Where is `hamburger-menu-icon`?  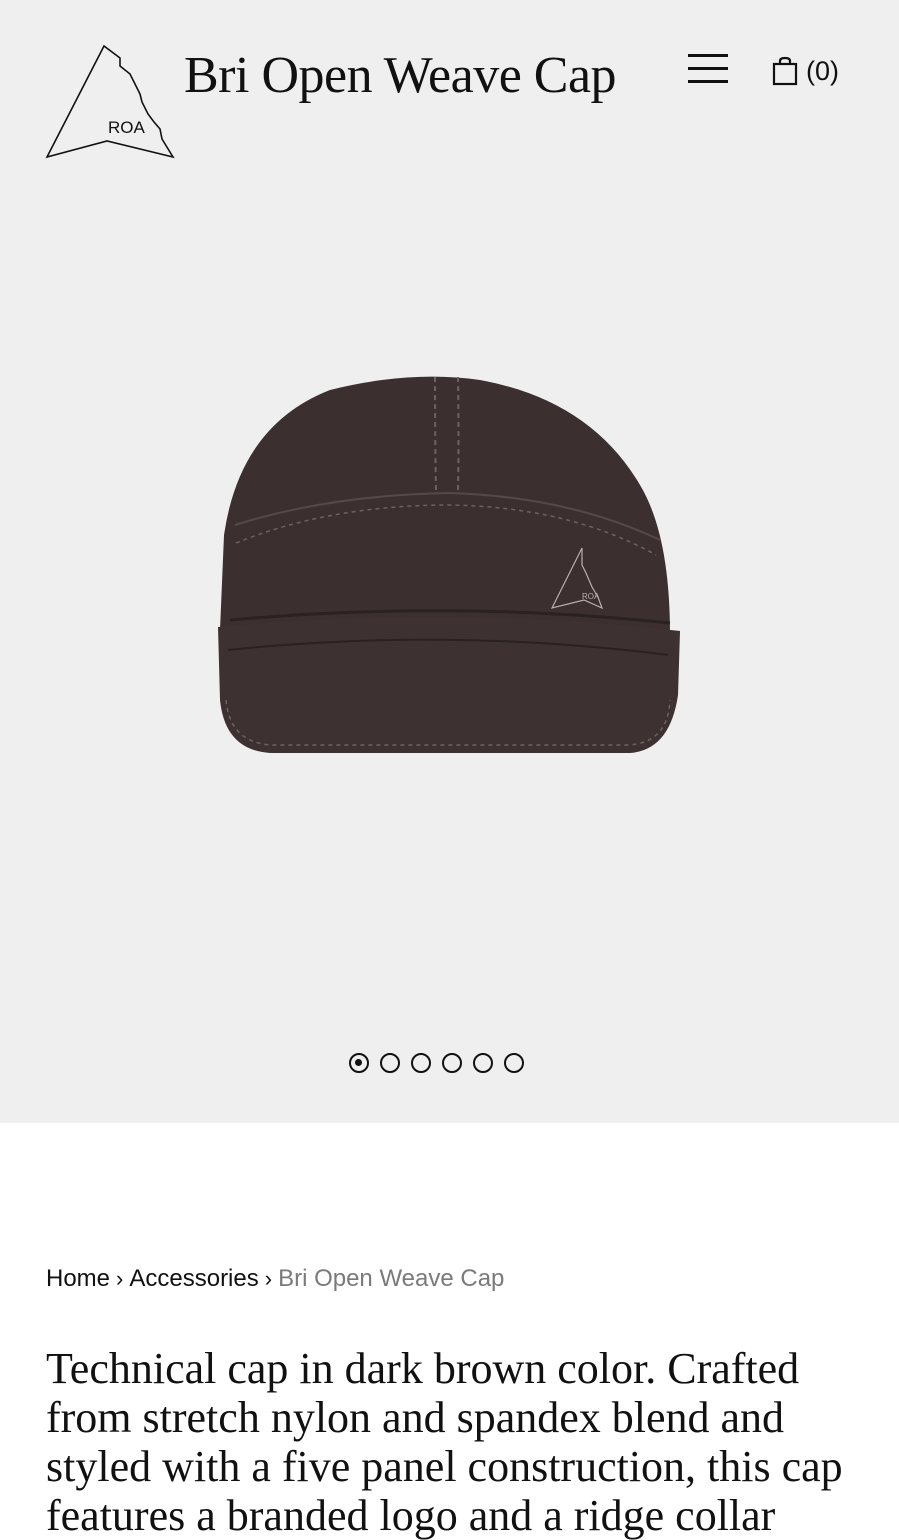
hamburger-menu-icon is located at coordinates (708, 55).